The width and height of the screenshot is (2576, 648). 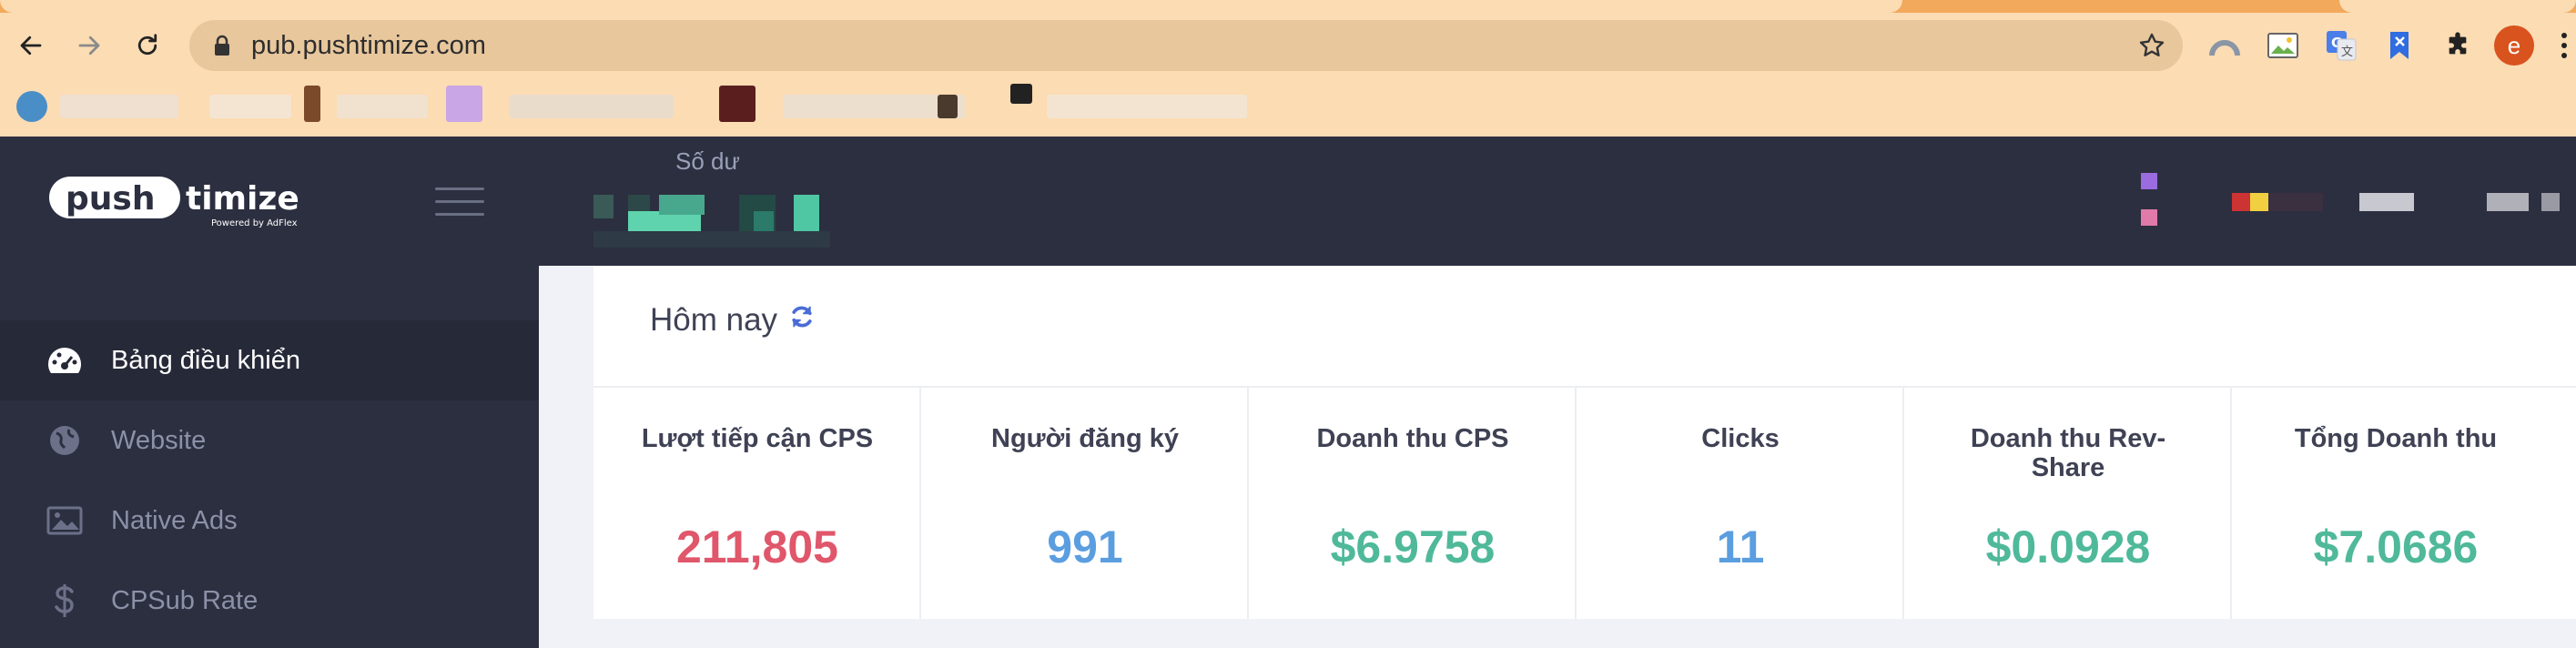 What do you see at coordinates (707, 161) in the screenshot?
I see `balance-label: Số dư` at bounding box center [707, 161].